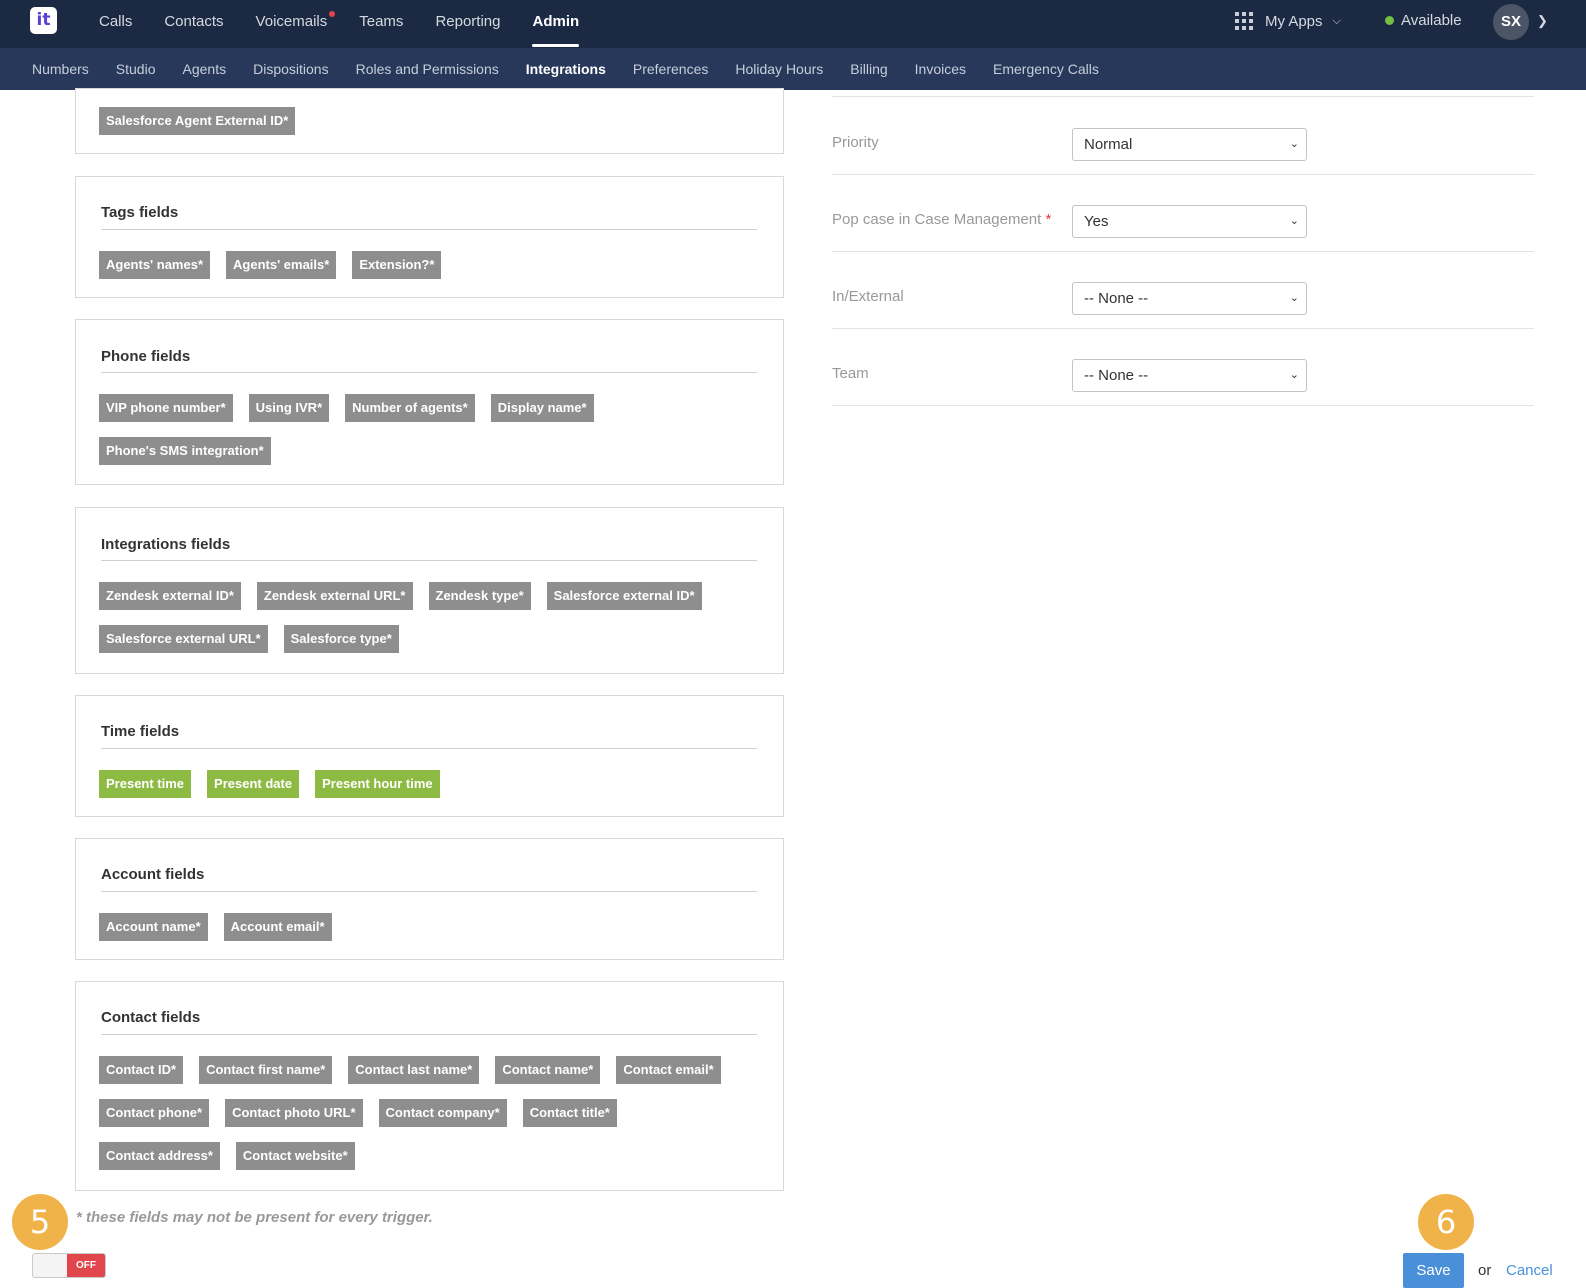 The height and width of the screenshot is (1288, 1586). What do you see at coordinates (334, 596) in the screenshot?
I see `field-tag: Zendesk external URL*` at bounding box center [334, 596].